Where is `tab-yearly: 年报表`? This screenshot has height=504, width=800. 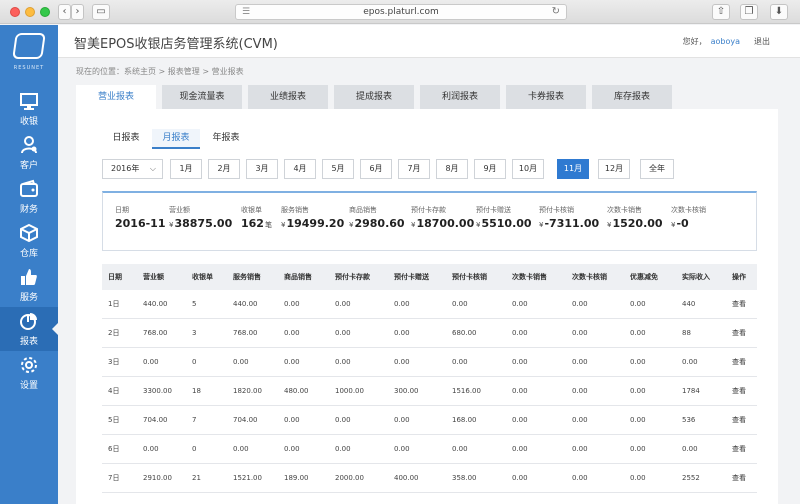 tab-yearly: 年报表 is located at coordinates (226, 139).